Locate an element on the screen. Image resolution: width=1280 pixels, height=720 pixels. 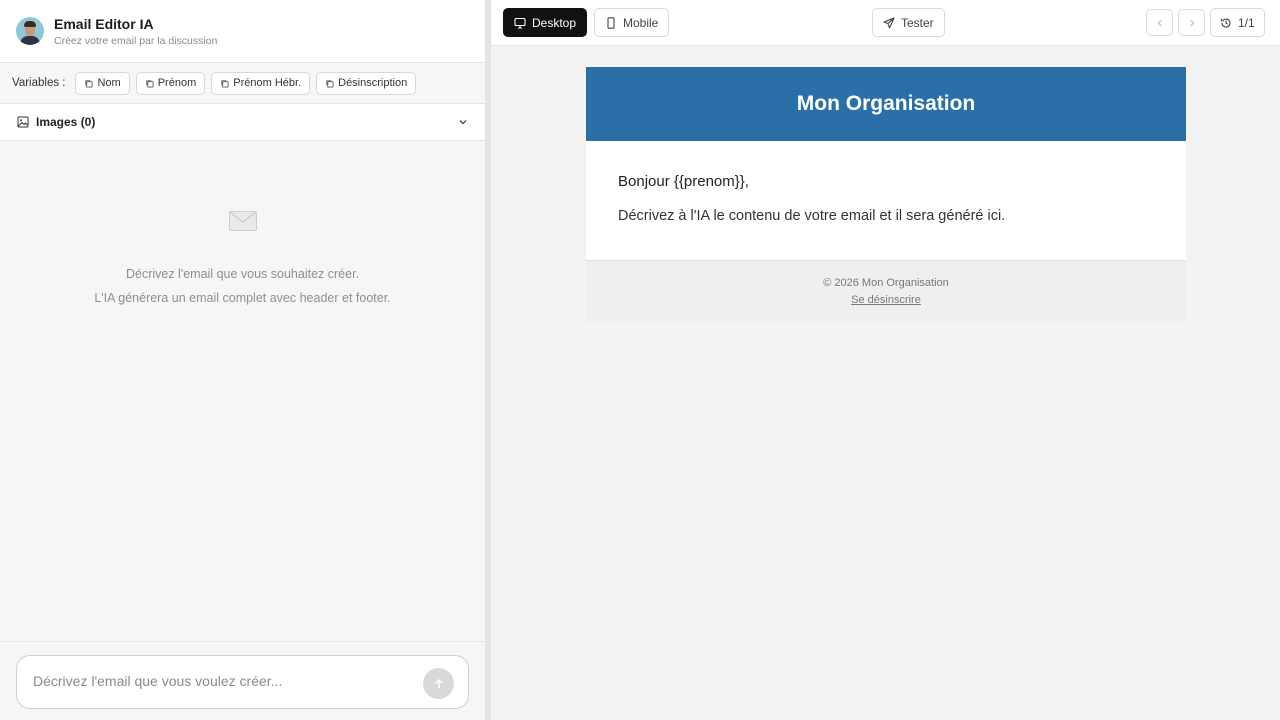
email-header-title: Mon Organisation is located at coordinates (886, 103).